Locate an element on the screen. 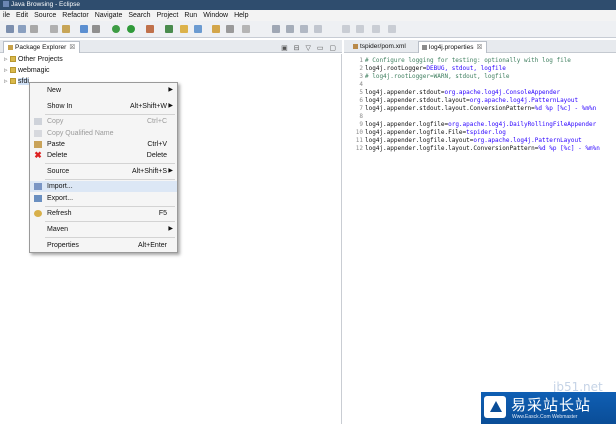 Image resolution: width=616 pixels, height=424 pixels. tree-item-webmagic: ▹ webmagic is located at coordinates (27, 71).